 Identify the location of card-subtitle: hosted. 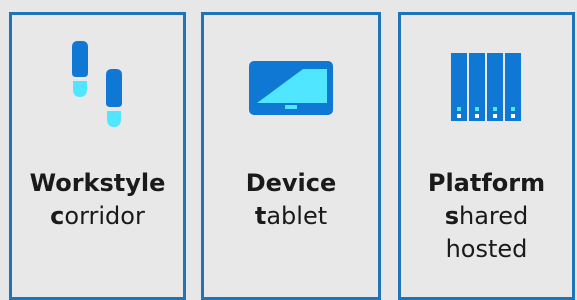
(486, 249).